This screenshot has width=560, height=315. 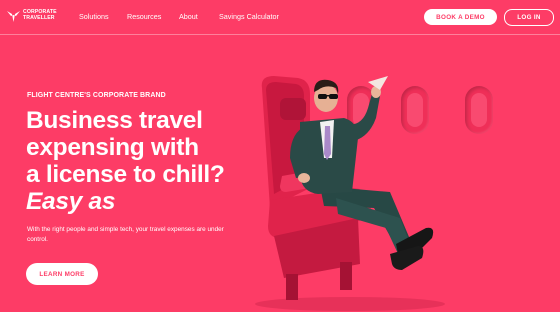 What do you see at coordinates (94, 16) in the screenshot?
I see `nav-item-solutions: Solutions` at bounding box center [94, 16].